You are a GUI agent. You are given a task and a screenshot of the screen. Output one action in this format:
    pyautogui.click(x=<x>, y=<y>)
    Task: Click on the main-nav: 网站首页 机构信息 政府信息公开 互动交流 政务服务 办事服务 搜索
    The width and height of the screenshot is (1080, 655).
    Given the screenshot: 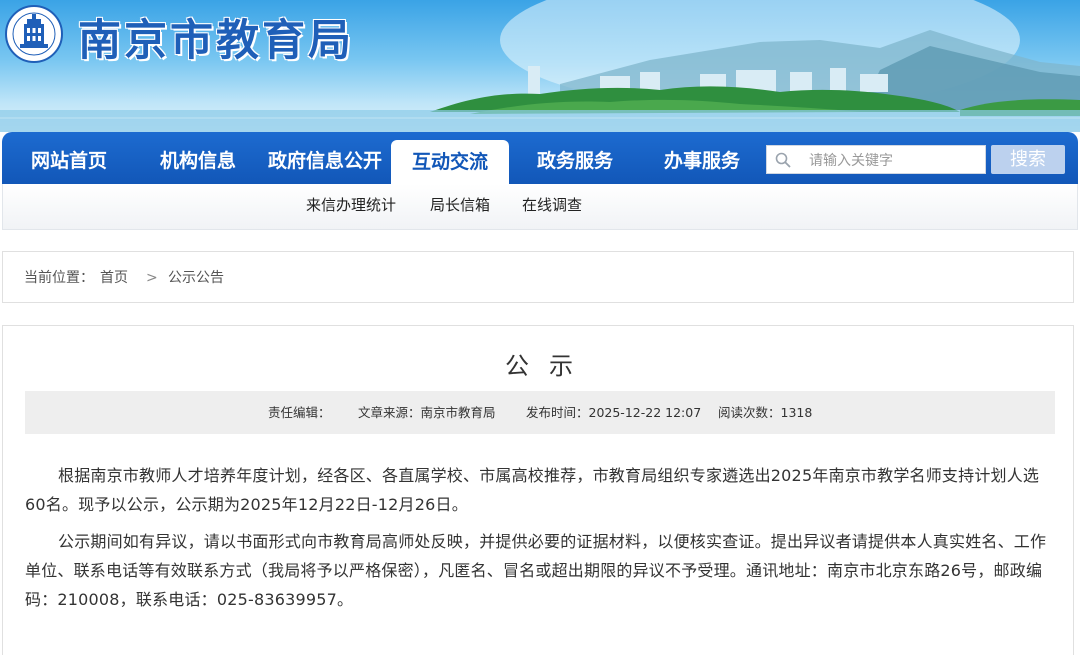 What is the action you would take?
    pyautogui.click(x=540, y=158)
    